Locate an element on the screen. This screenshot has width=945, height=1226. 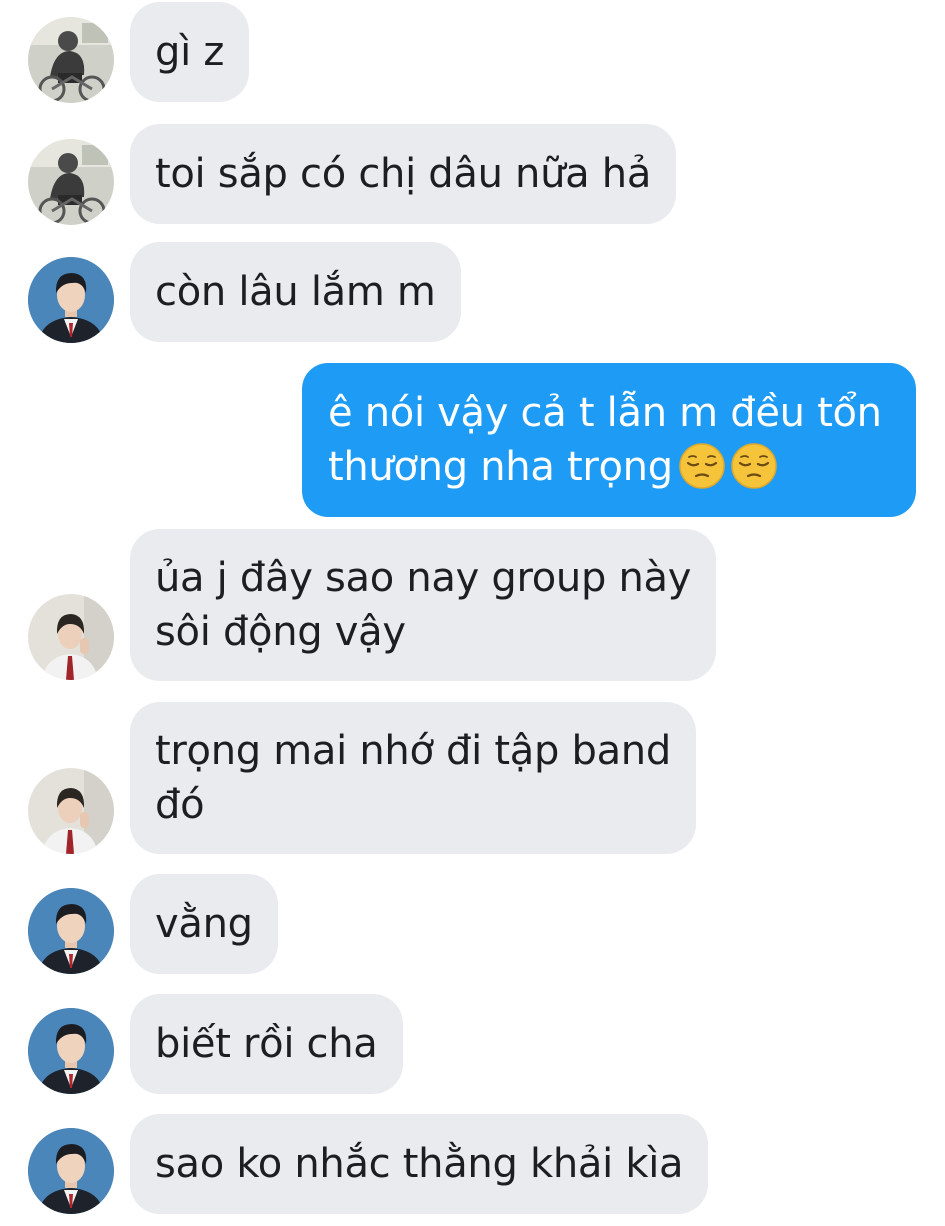
message-text: vằng is located at coordinates (204, 924).